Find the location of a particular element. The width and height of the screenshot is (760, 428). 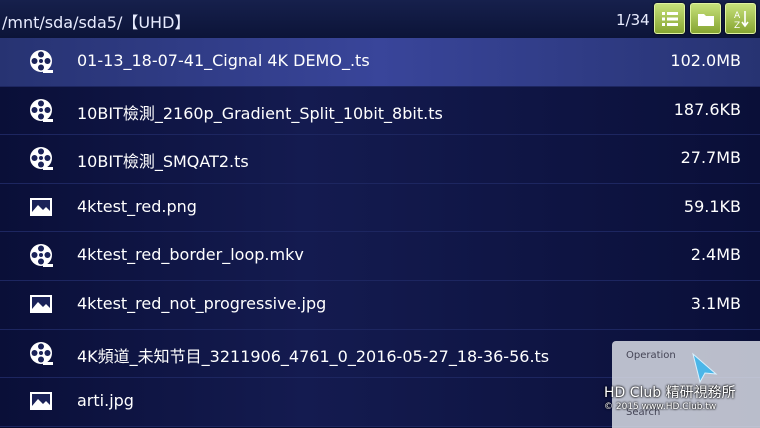

file-name: arti.jpg is located at coordinates (105, 401).